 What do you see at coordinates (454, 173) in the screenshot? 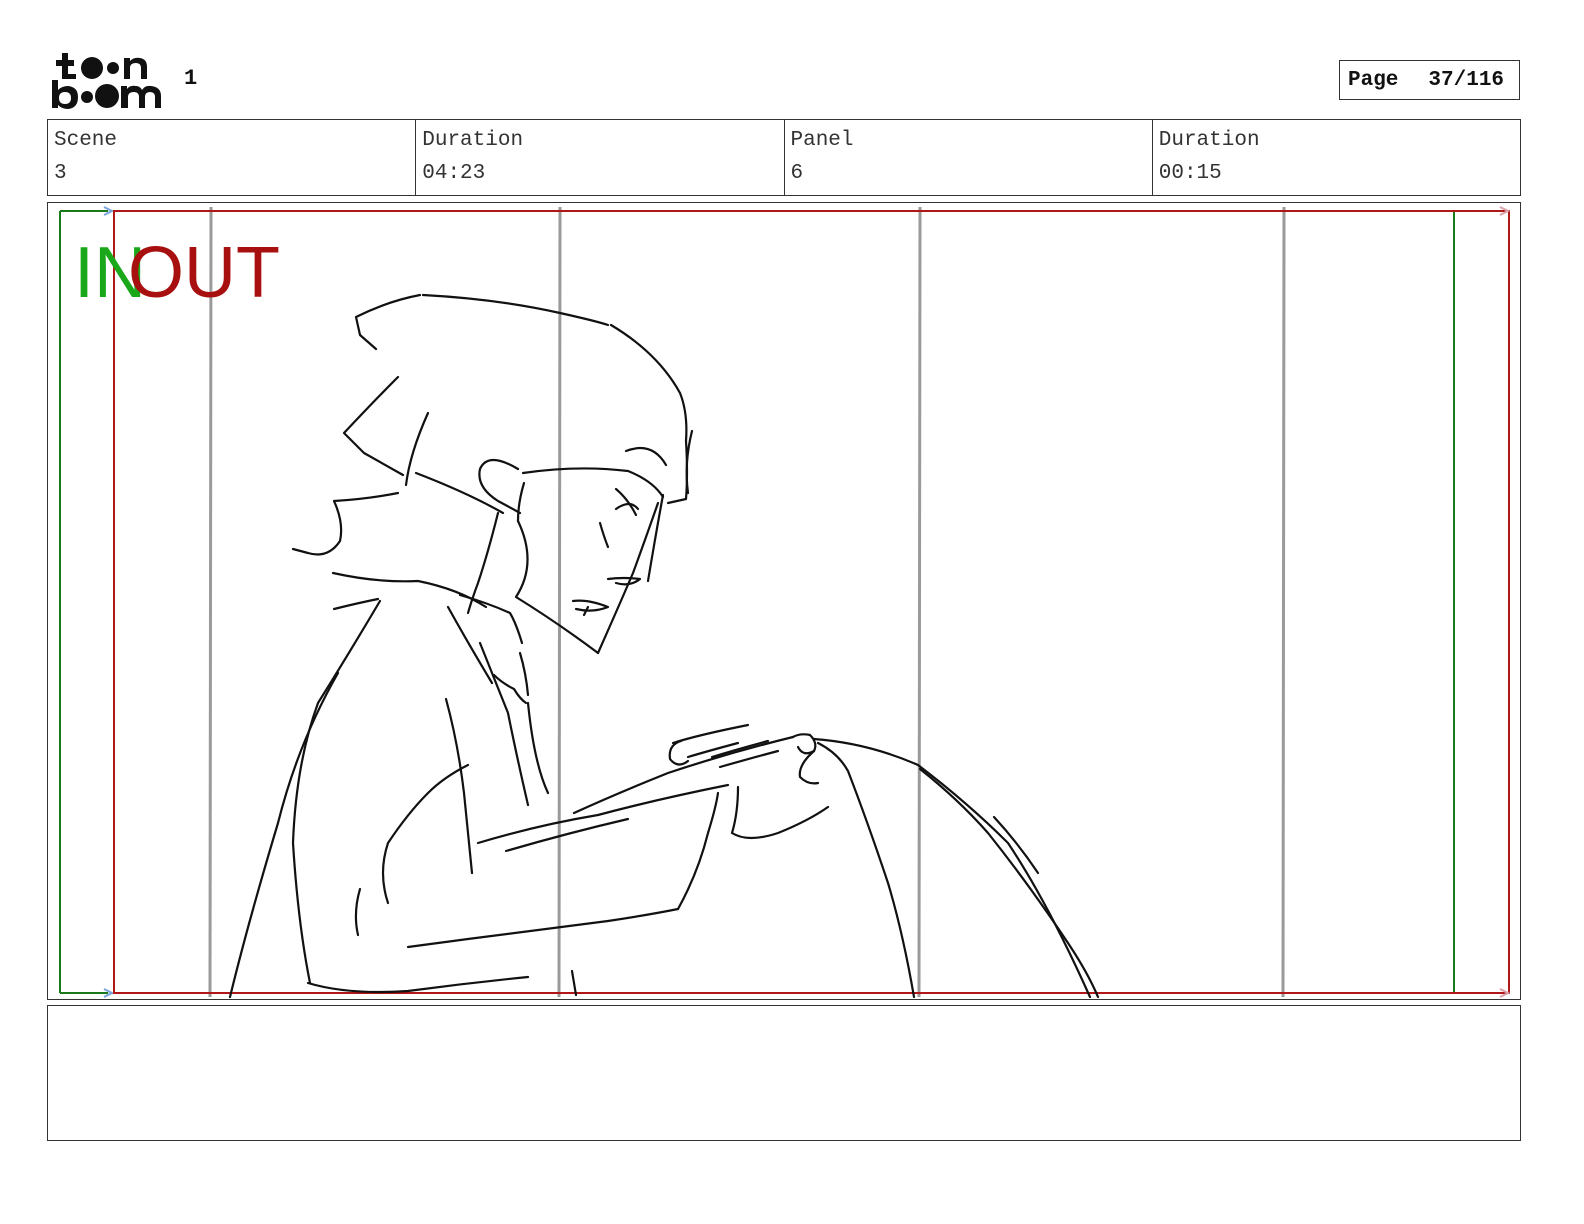
I see `scene-duration-value: 04:23` at bounding box center [454, 173].